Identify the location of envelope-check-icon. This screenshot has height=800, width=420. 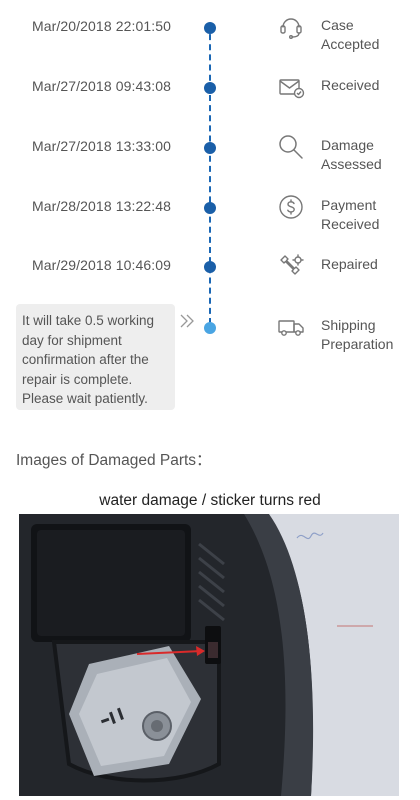
(291, 87).